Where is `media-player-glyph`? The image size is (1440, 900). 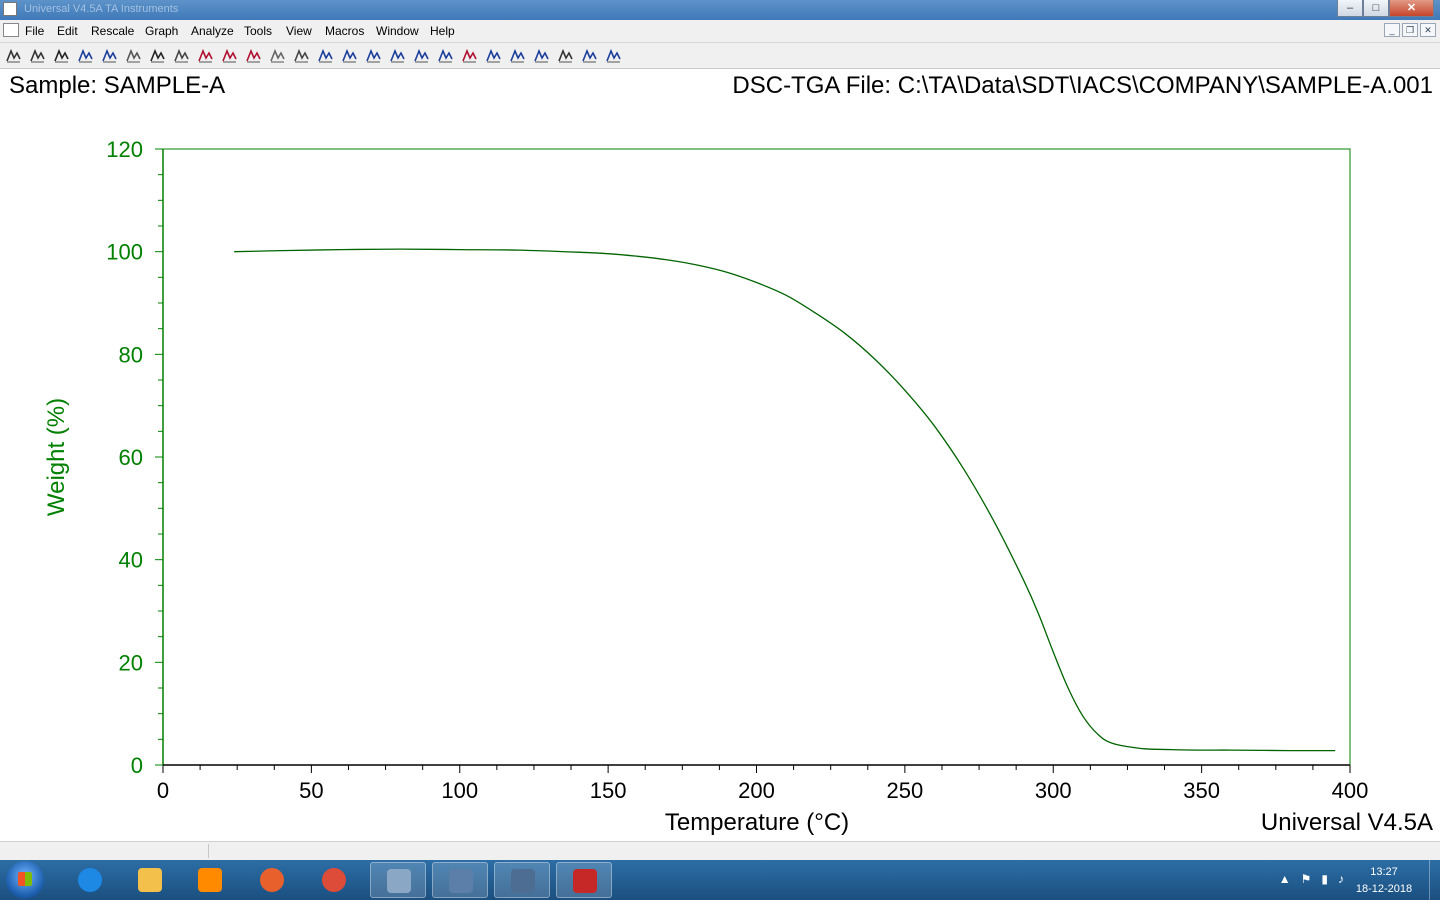
media-player-glyph is located at coordinates (210, 880).